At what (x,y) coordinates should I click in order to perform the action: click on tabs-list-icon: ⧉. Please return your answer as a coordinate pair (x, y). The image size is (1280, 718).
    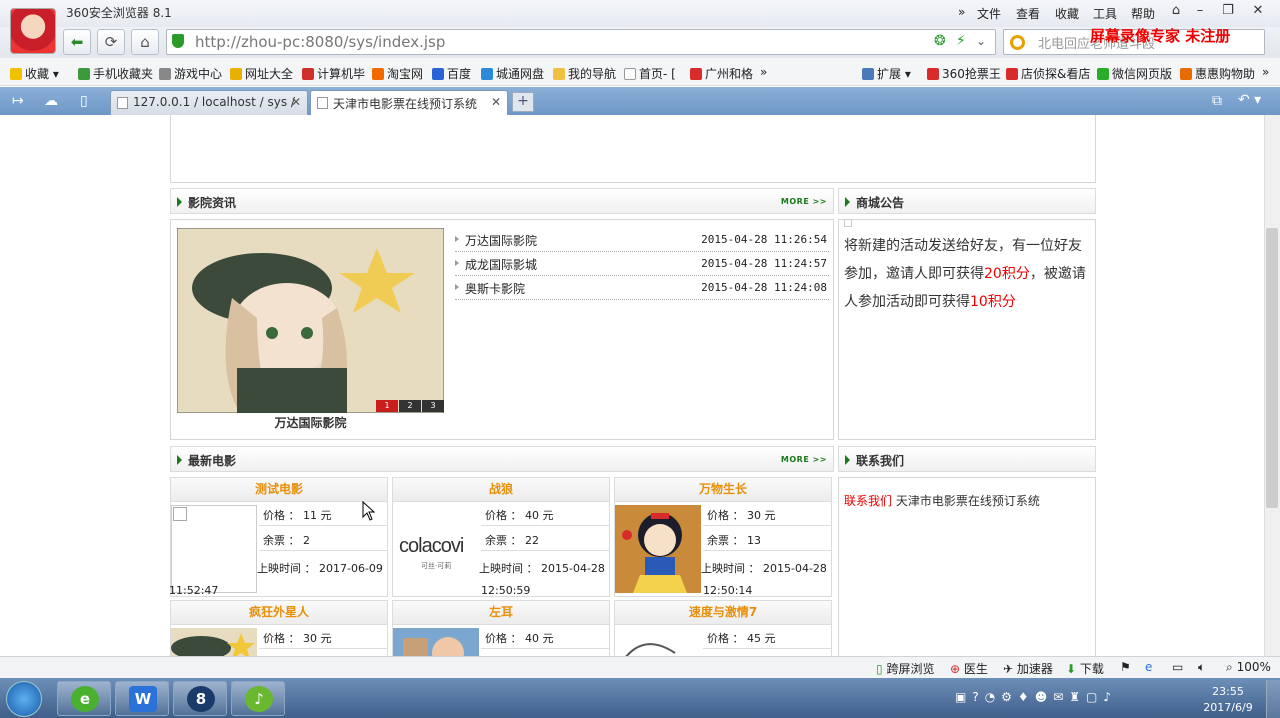
    Looking at the image, I should click on (1217, 101).